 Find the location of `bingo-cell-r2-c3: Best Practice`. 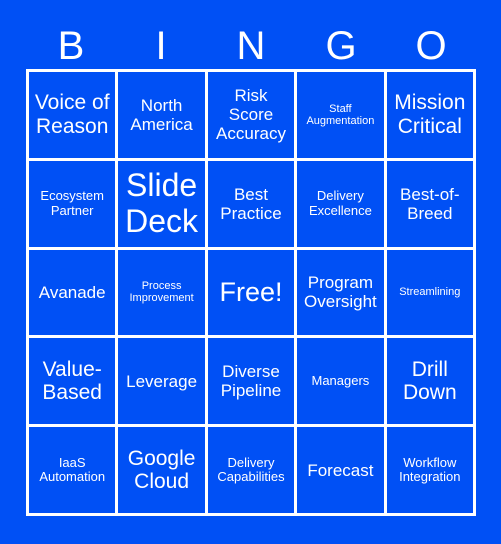

bingo-cell-r2-c3: Best Practice is located at coordinates (251, 203).